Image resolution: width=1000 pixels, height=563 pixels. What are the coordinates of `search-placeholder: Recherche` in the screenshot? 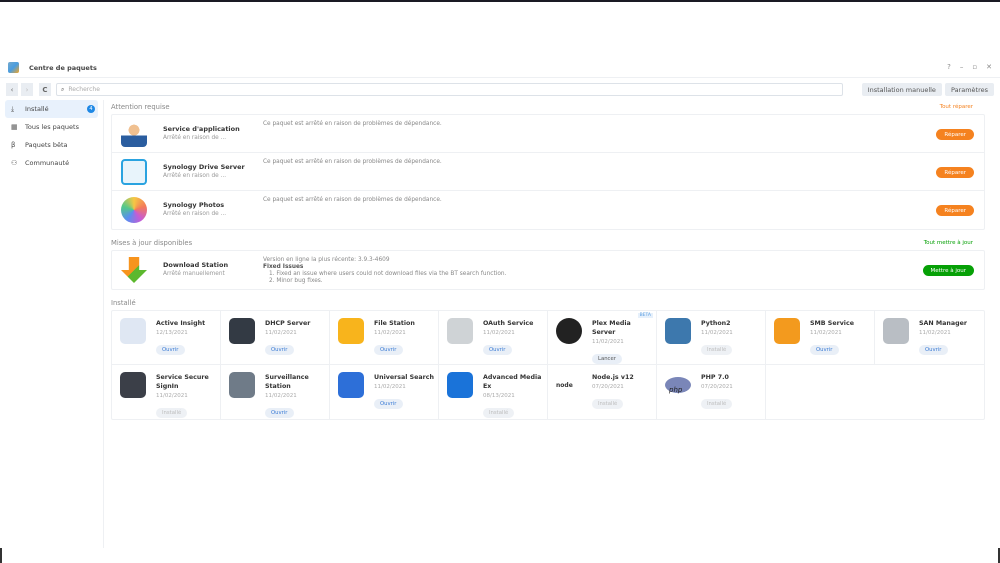 It's located at (84, 89).